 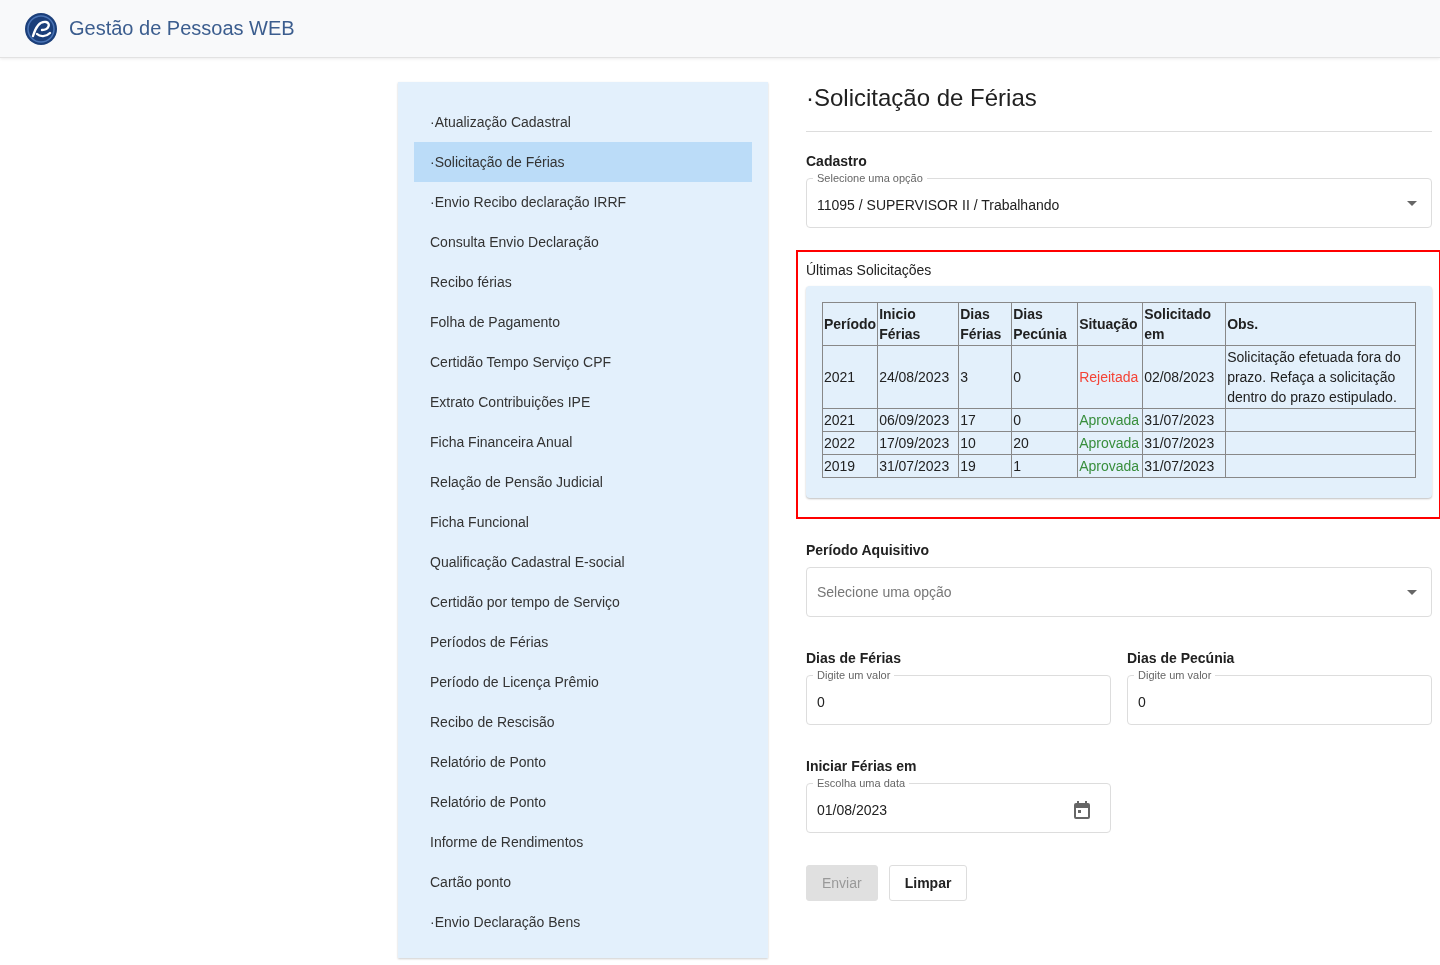 What do you see at coordinates (583, 442) in the screenshot?
I see `sidebar-item: Ficha Financeira Anual` at bounding box center [583, 442].